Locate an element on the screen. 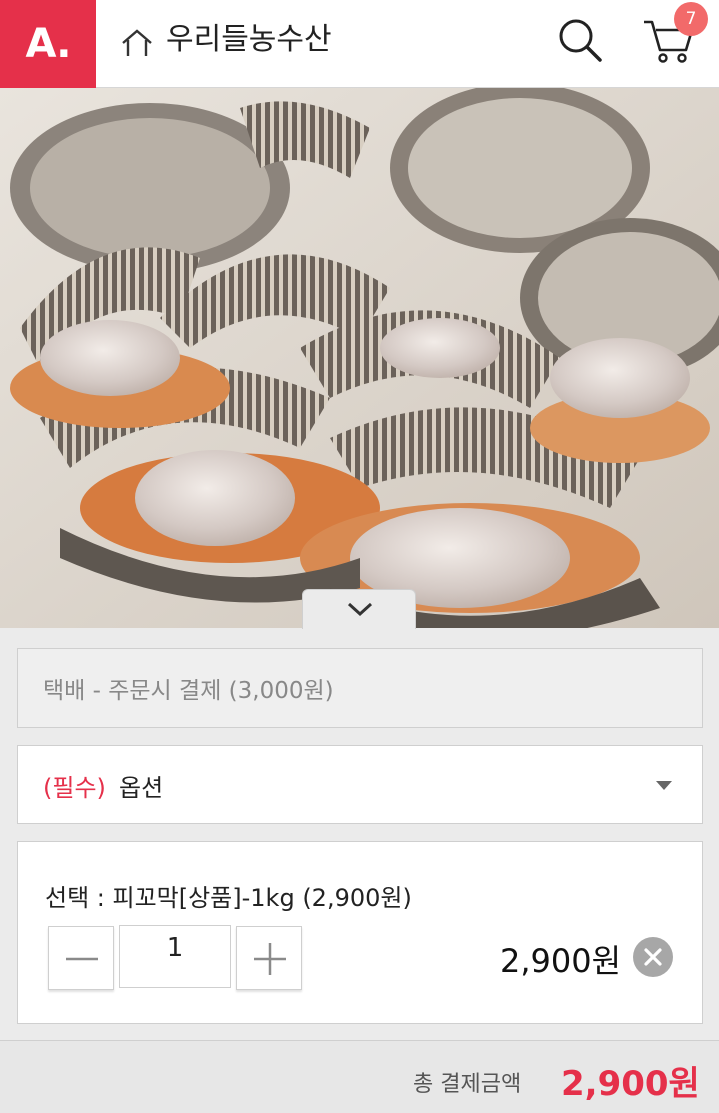 This screenshot has height=1113, width=719. option-select: (필수) 옵션 is located at coordinates (360, 784).